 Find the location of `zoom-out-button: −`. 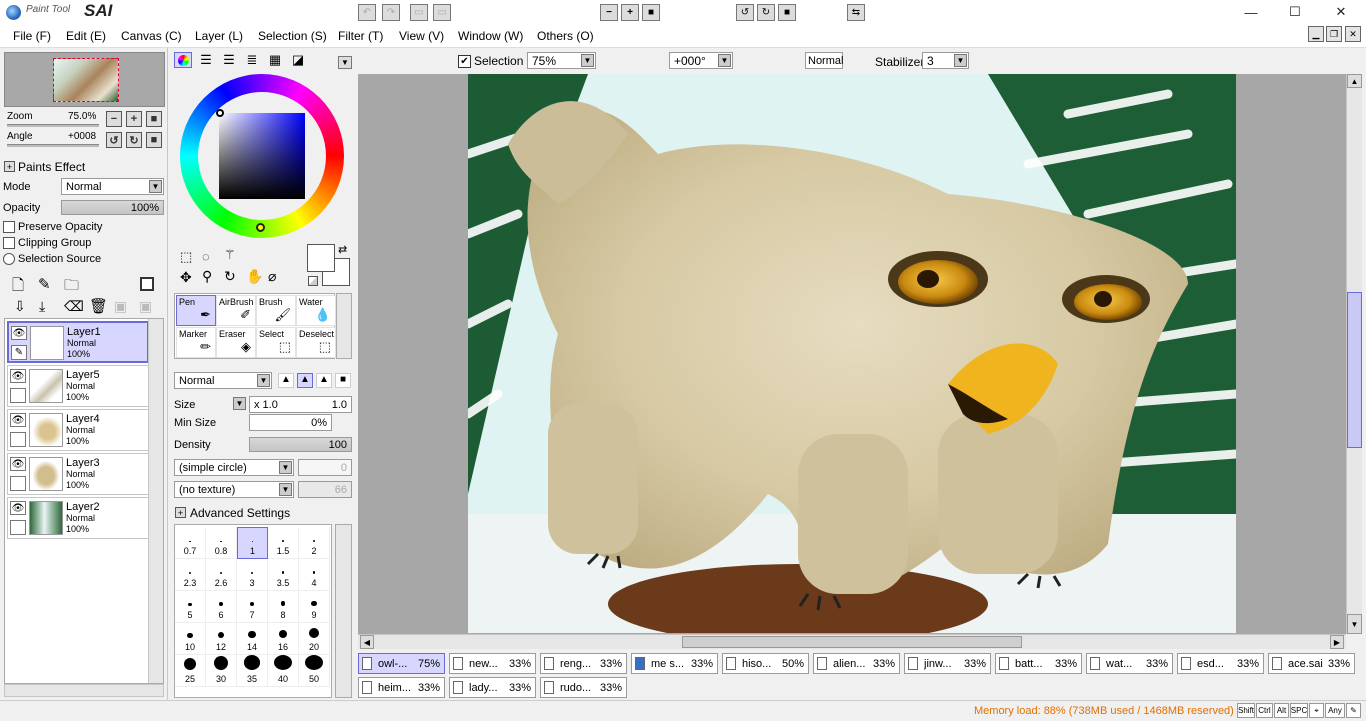

zoom-out-button: − is located at coordinates (114, 119).